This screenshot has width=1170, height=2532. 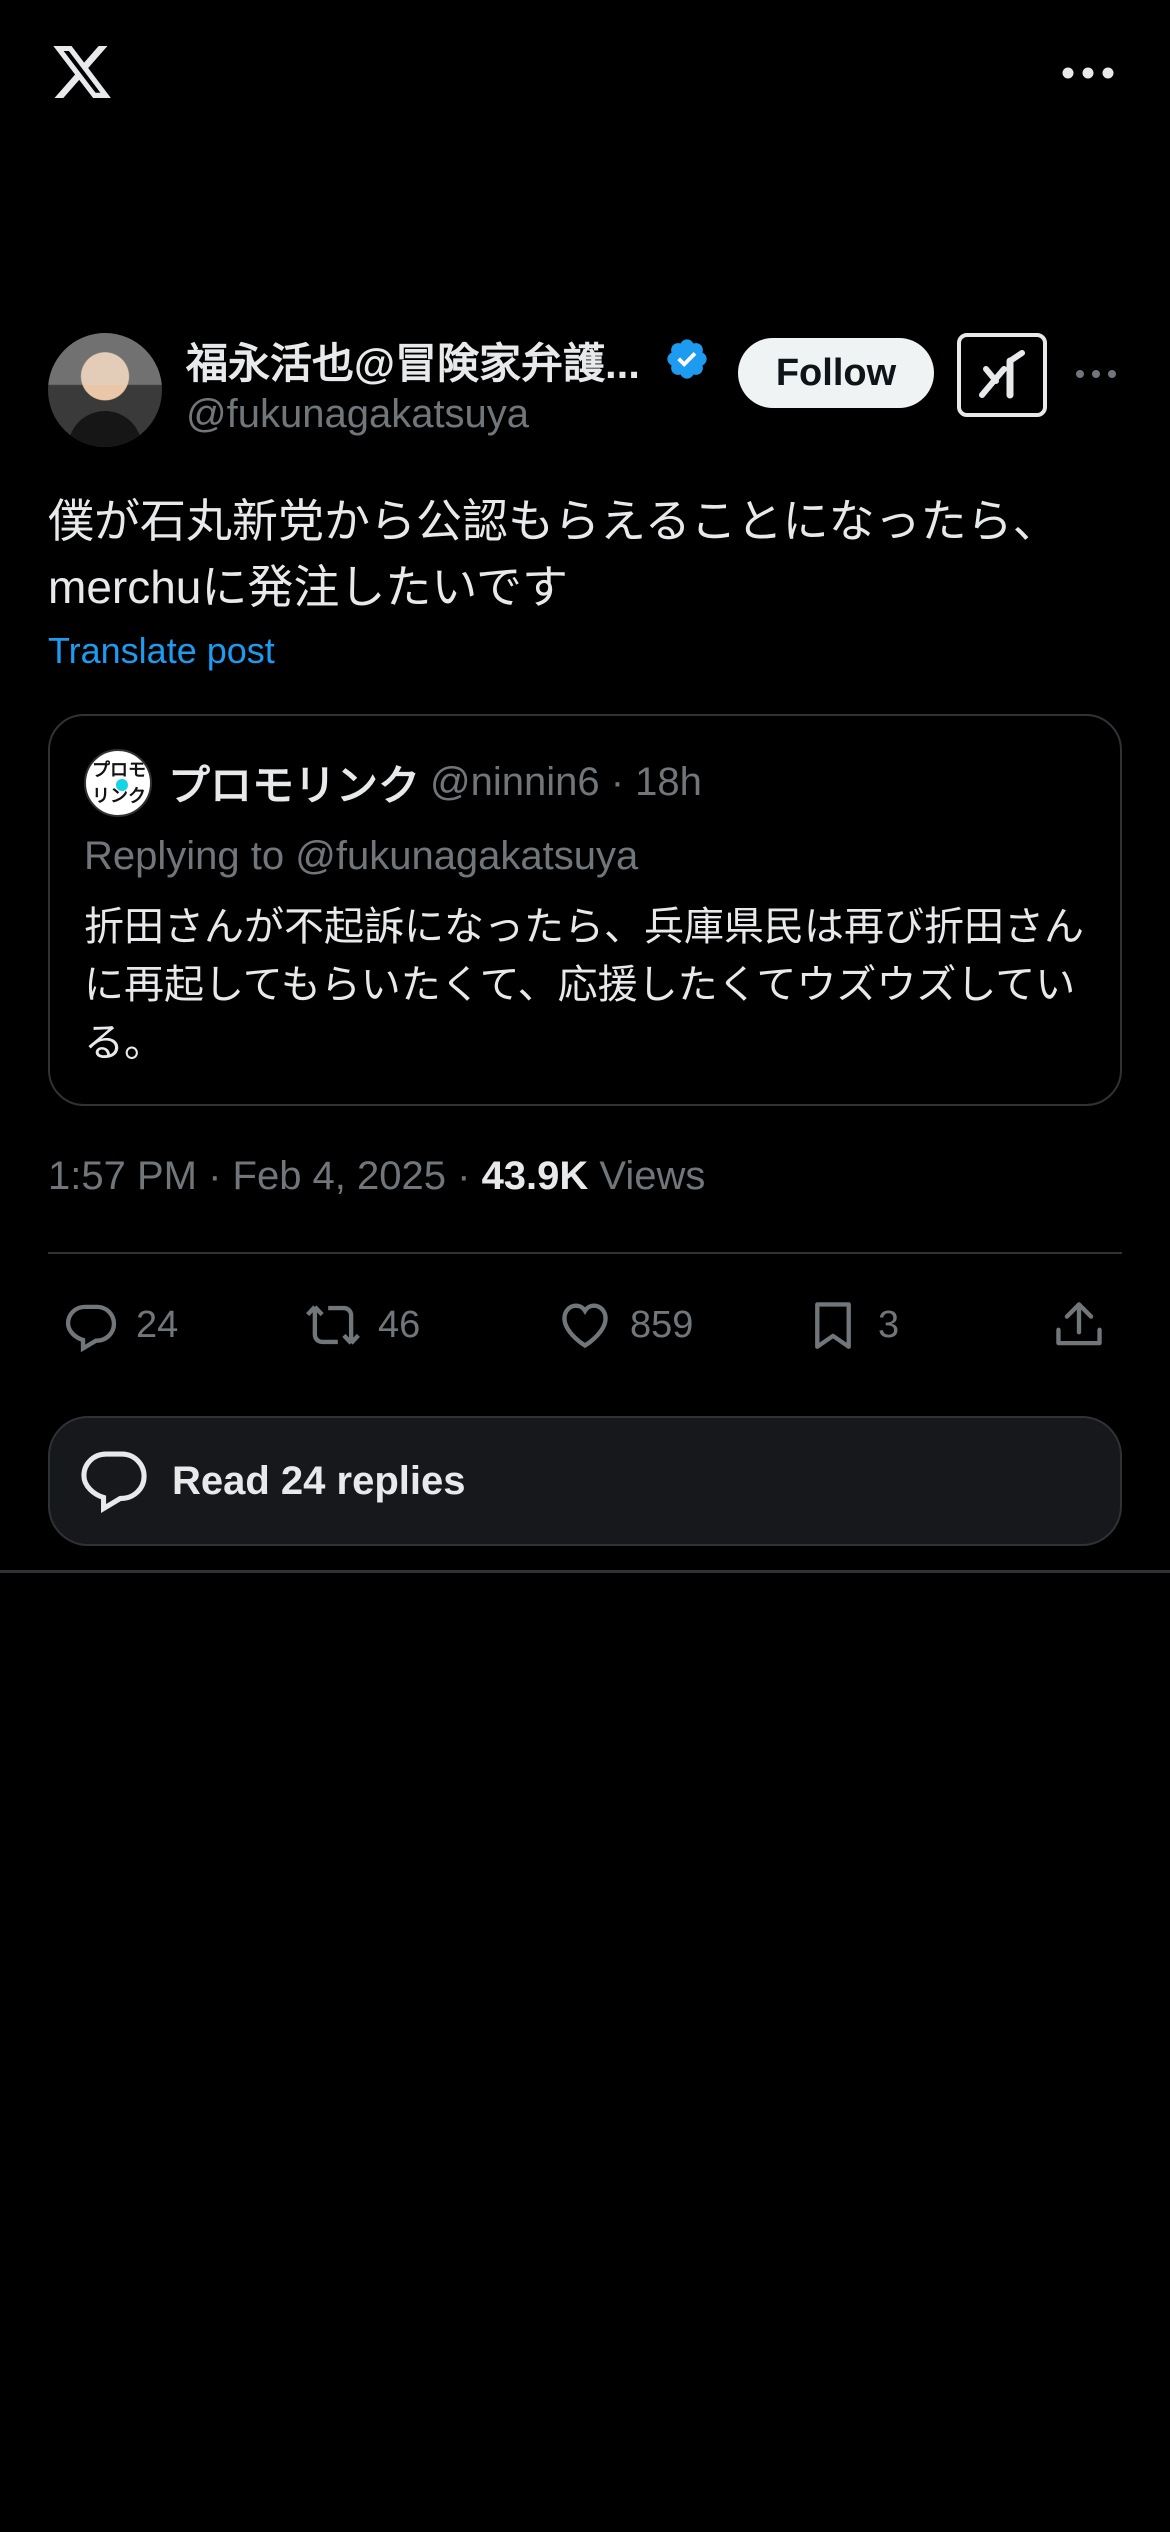 What do you see at coordinates (122, 785) in the screenshot?
I see `quoted-avatar-dot` at bounding box center [122, 785].